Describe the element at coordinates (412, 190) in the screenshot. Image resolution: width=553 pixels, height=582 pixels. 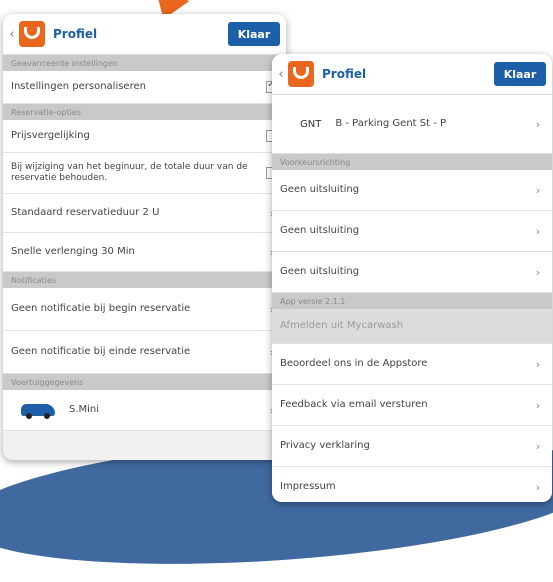
I see `exclusion-row-1: Geen uitsluiting ›` at that location.